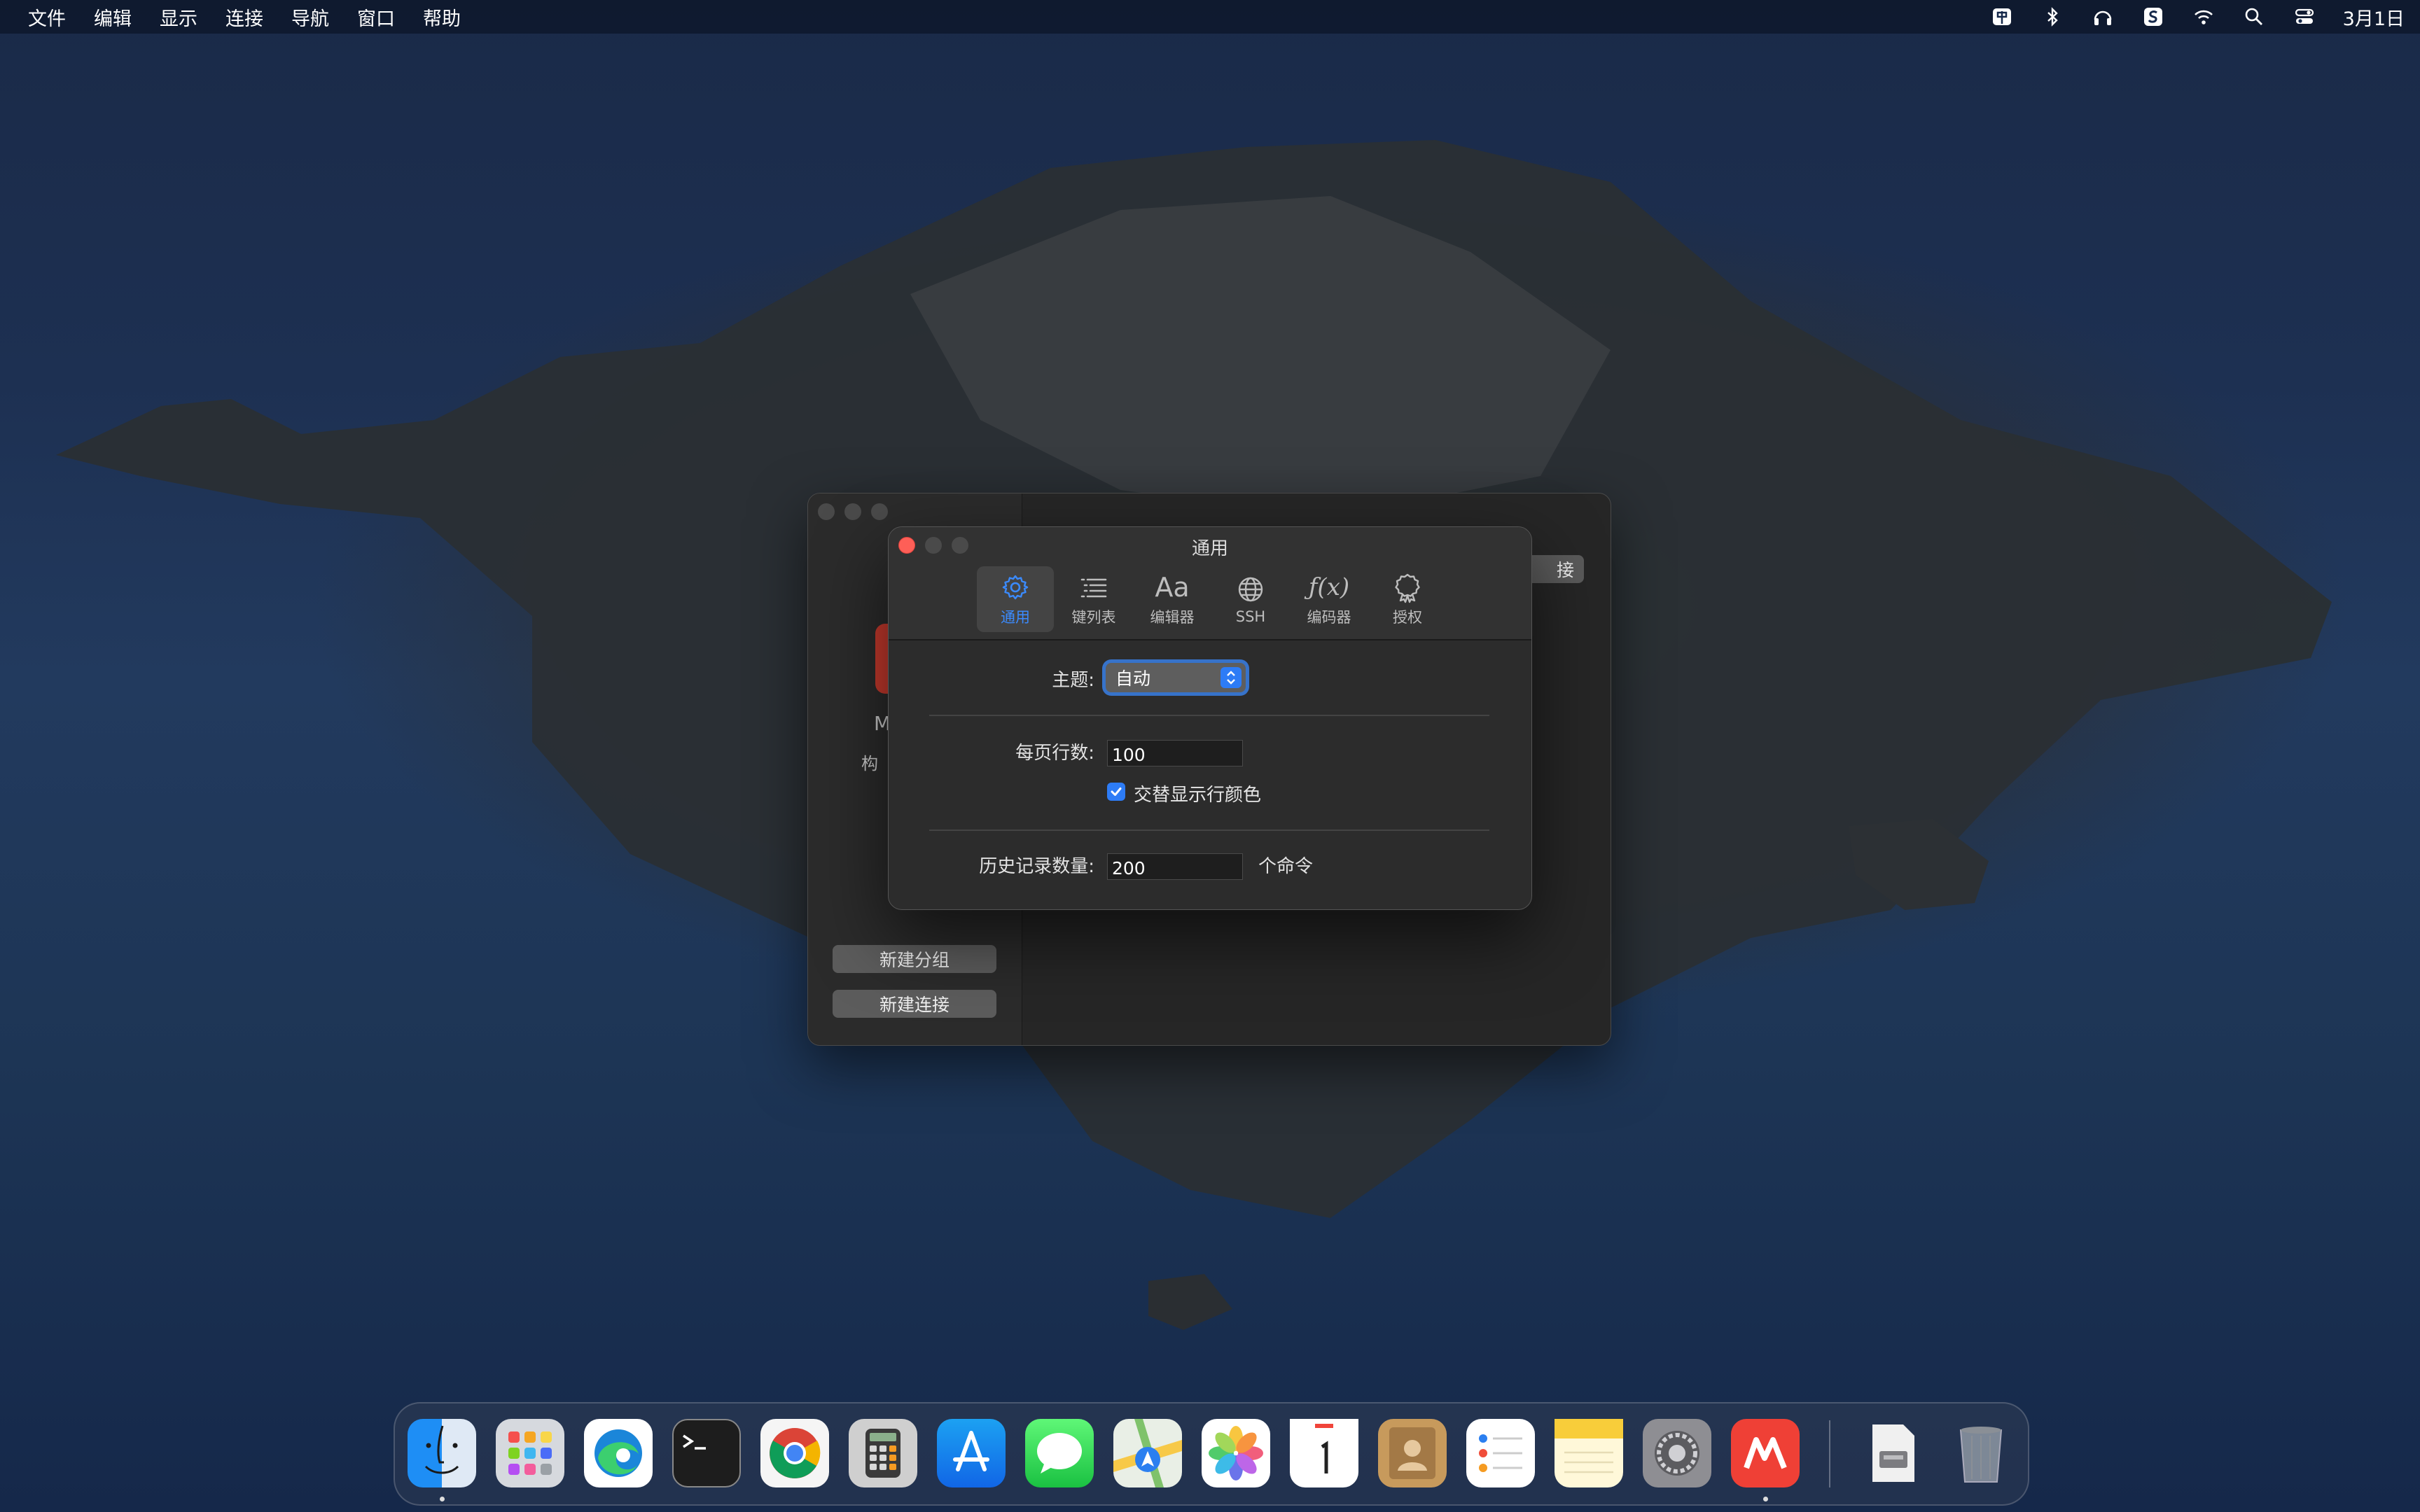 This screenshot has width=2420, height=1512. What do you see at coordinates (47, 17) in the screenshot?
I see `menu-file: 文件` at bounding box center [47, 17].